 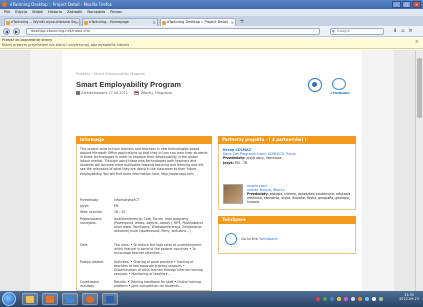 I want to click on system-tray, so click(x=361, y=299).